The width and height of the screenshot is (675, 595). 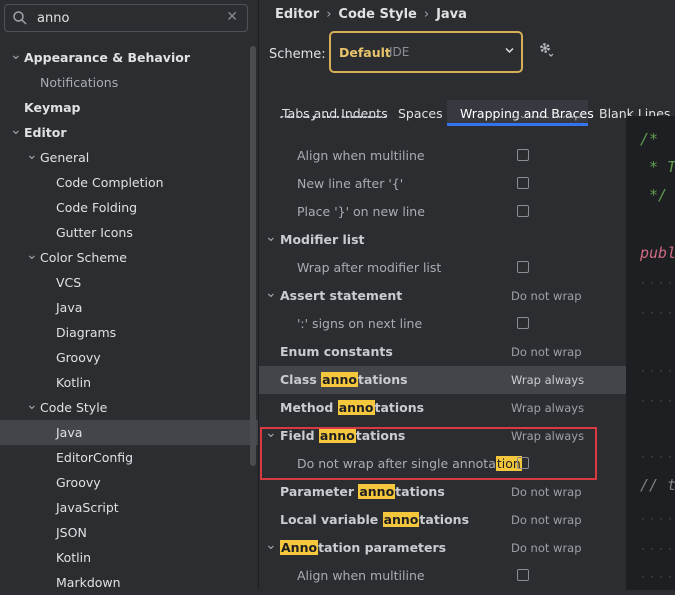 What do you see at coordinates (129, 407) in the screenshot?
I see `sidebar-item-code-style: ⌄ Code Style` at bounding box center [129, 407].